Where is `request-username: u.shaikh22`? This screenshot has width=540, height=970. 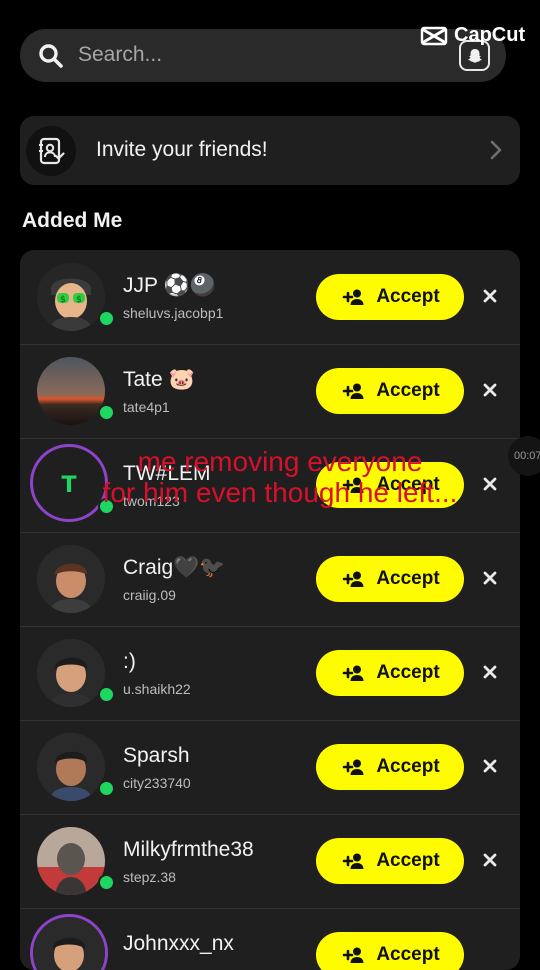
request-username: u.shaikh22 is located at coordinates (157, 689).